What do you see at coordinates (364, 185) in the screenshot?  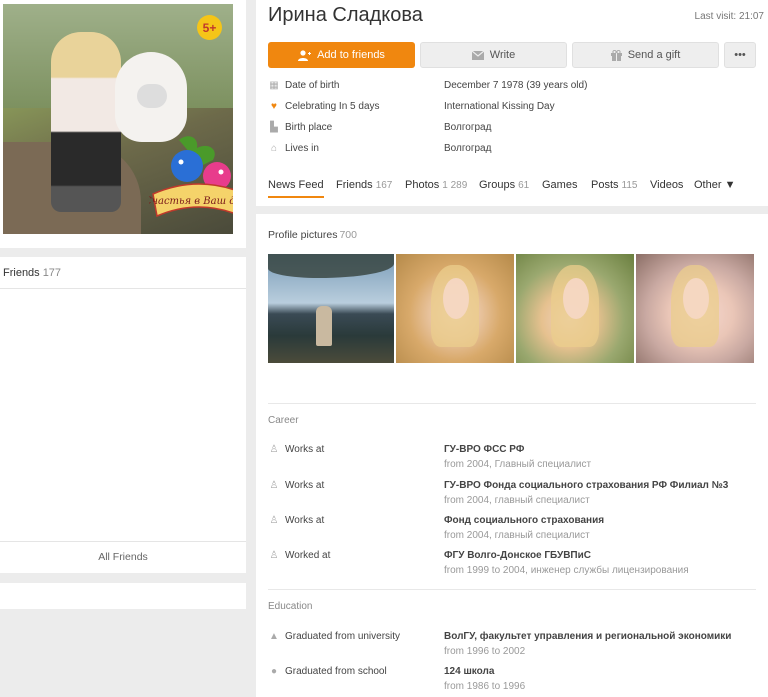 I see `tab-friends: Friends 167` at bounding box center [364, 185].